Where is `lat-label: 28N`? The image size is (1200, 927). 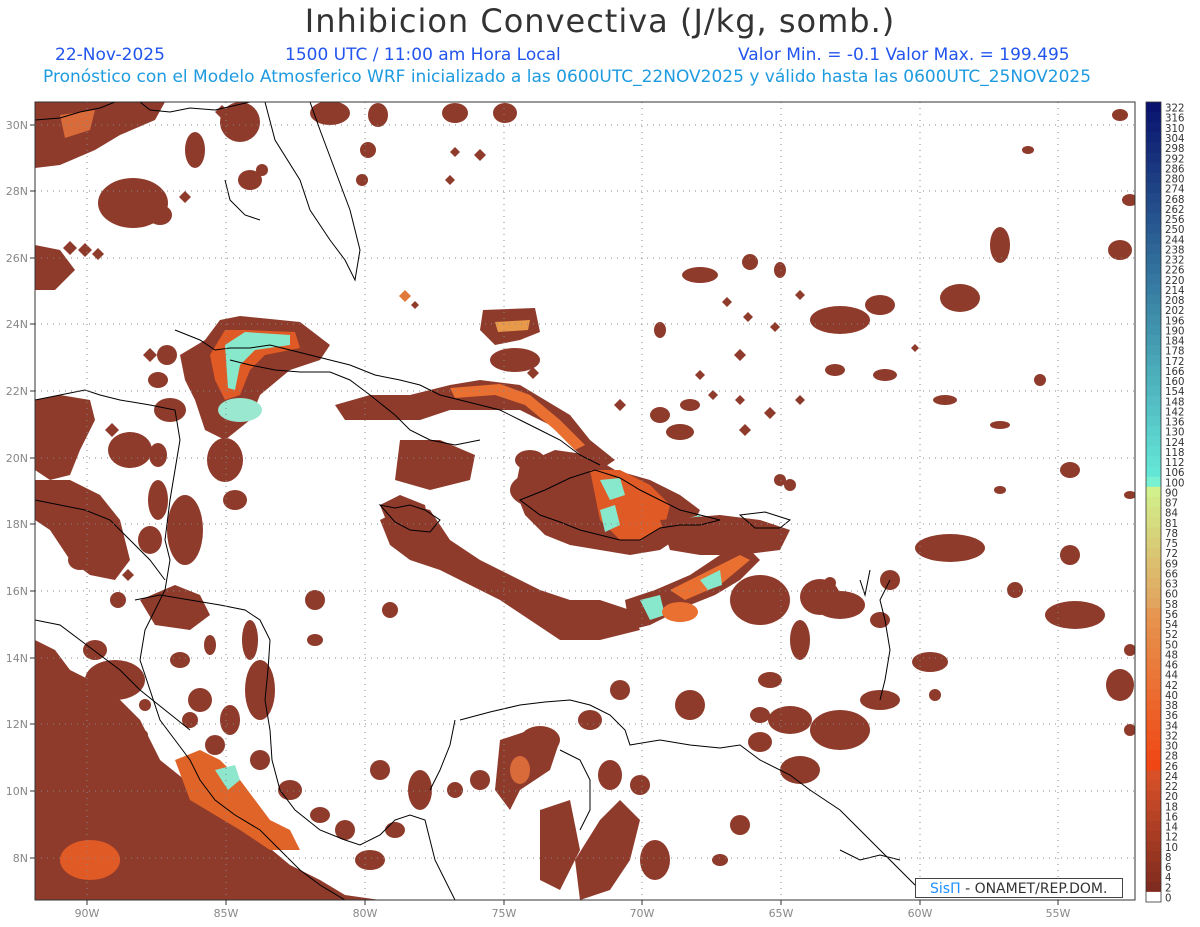 lat-label: 28N is located at coordinates (17, 191).